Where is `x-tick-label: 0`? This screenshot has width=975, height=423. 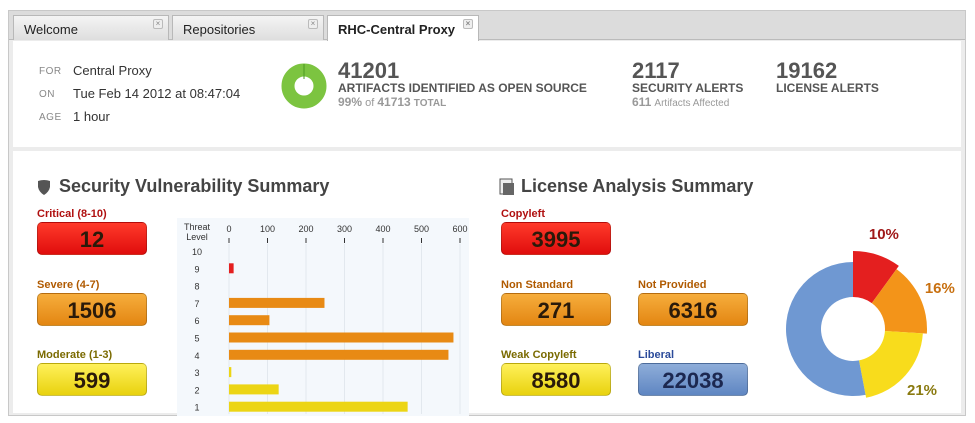
x-tick-label: 0 is located at coordinates (228, 229).